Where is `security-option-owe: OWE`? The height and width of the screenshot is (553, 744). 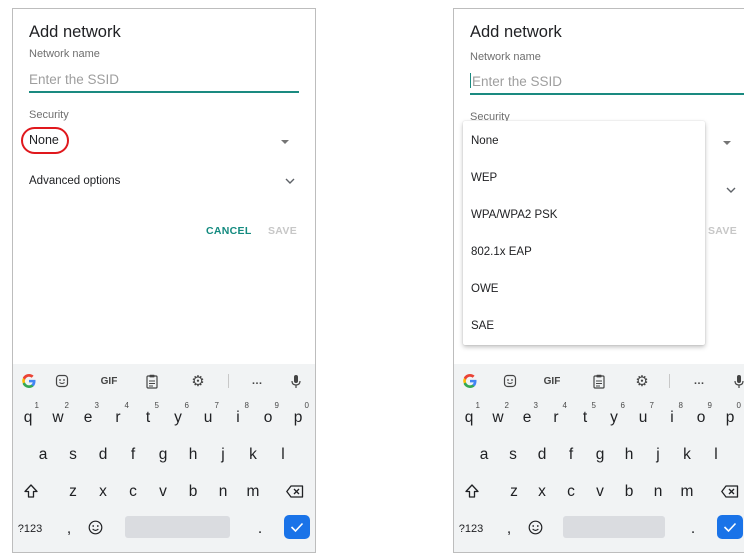 security-option-owe: OWE is located at coordinates (484, 289).